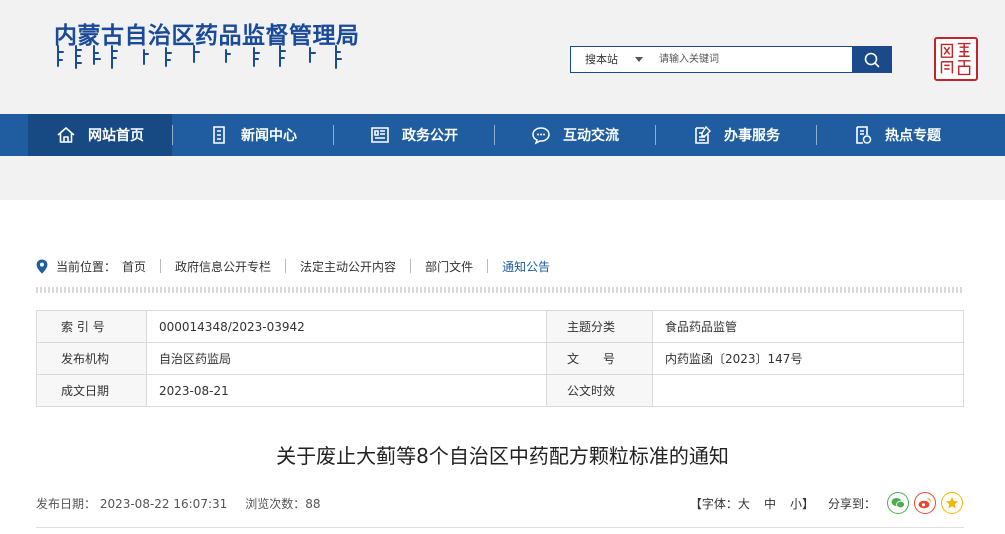 The height and width of the screenshot is (534, 1005). I want to click on dotted-divider, so click(500, 290).